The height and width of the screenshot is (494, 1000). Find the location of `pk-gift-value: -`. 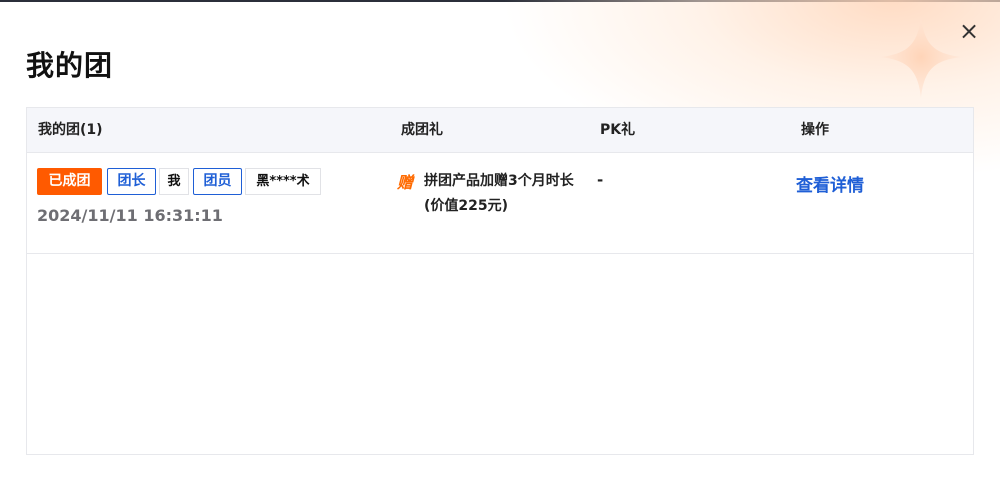

pk-gift-value: - is located at coordinates (600, 180).